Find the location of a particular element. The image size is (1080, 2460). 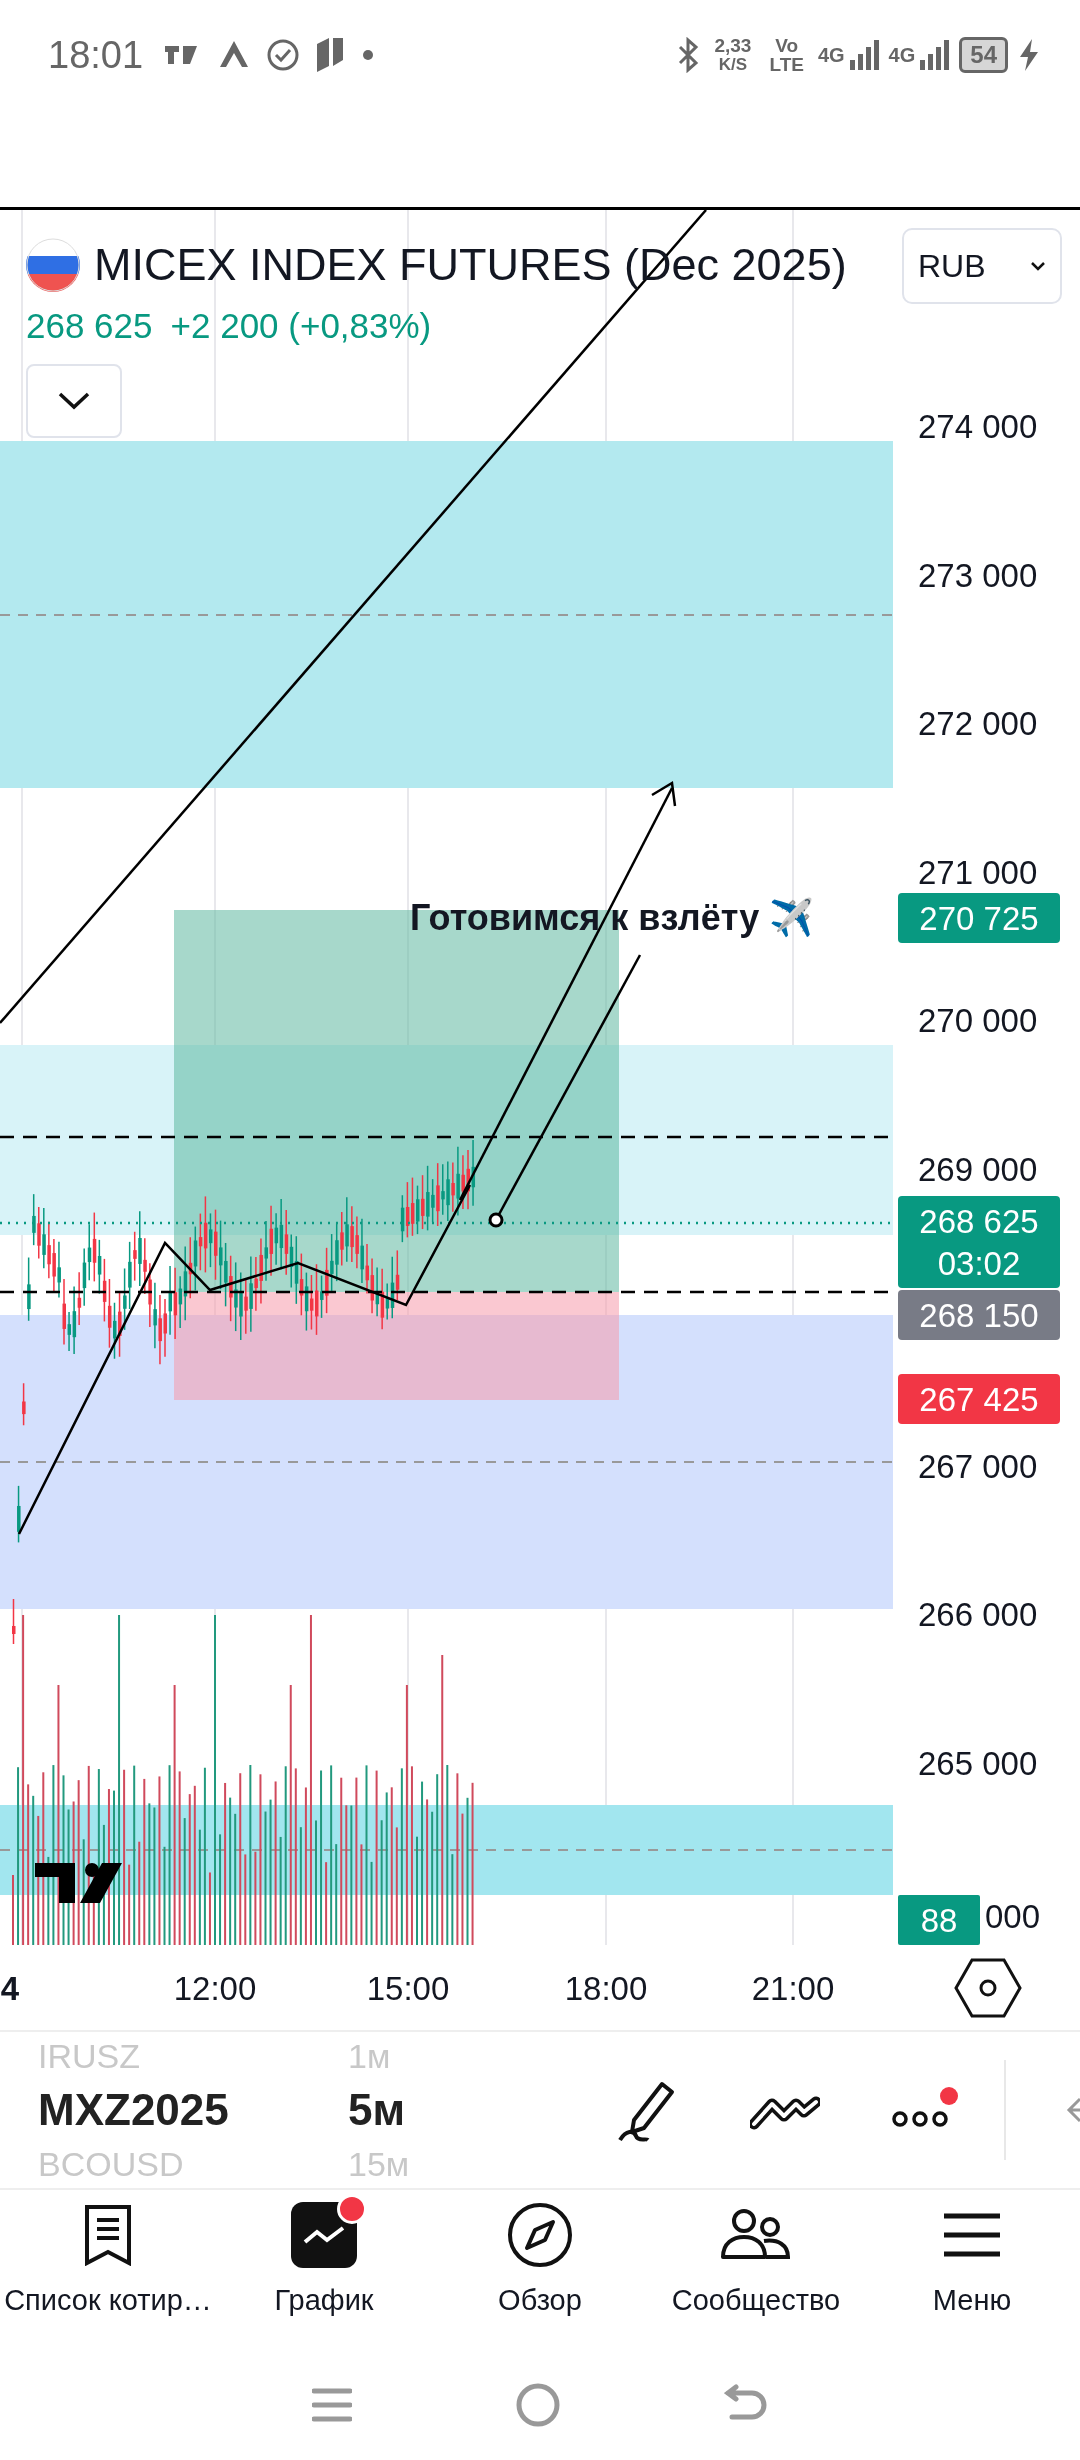

price-axis-label: 000 is located at coordinates (1013, 1916).